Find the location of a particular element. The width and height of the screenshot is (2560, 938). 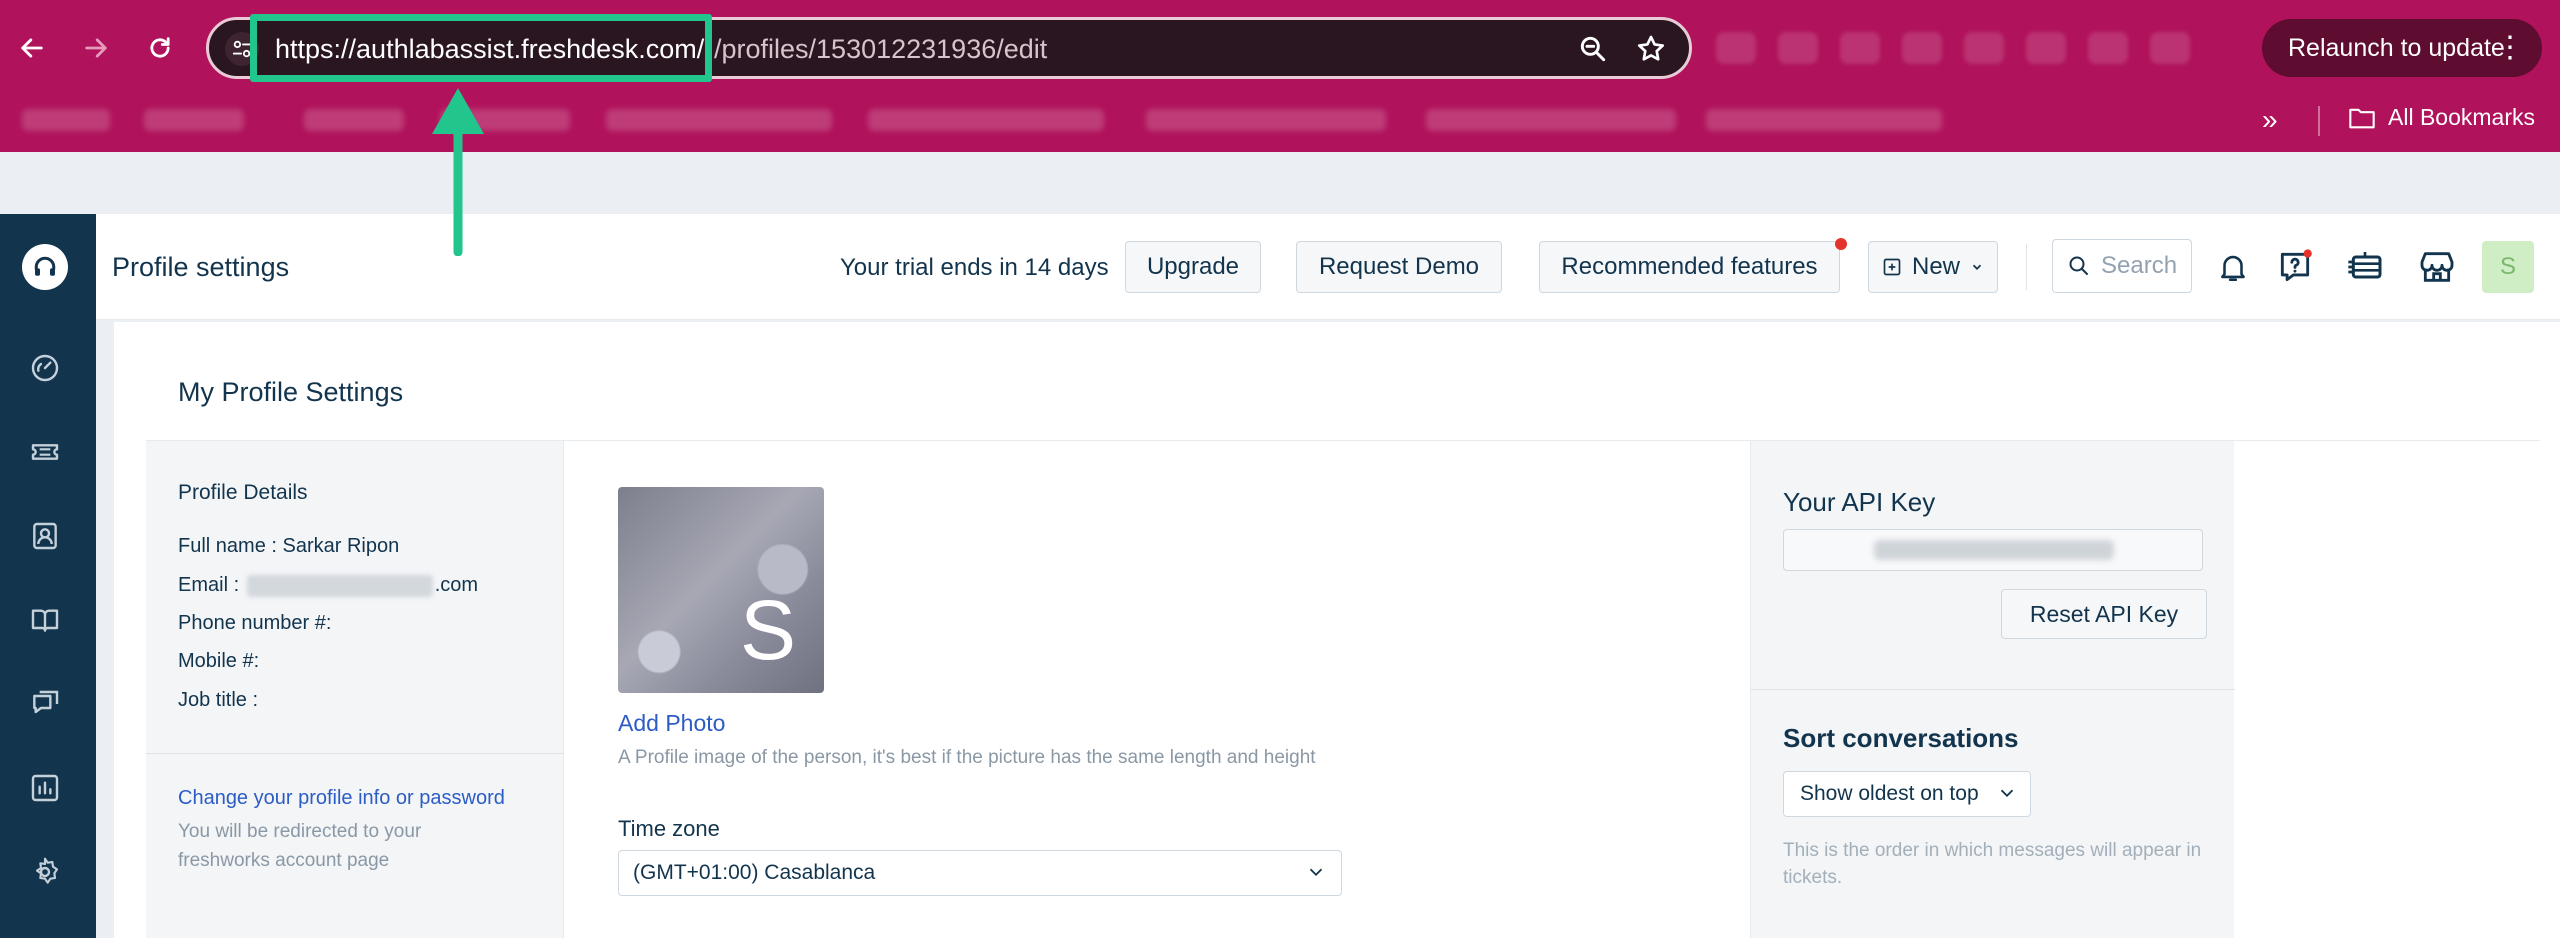

search-input: Search is located at coordinates (2122, 266).